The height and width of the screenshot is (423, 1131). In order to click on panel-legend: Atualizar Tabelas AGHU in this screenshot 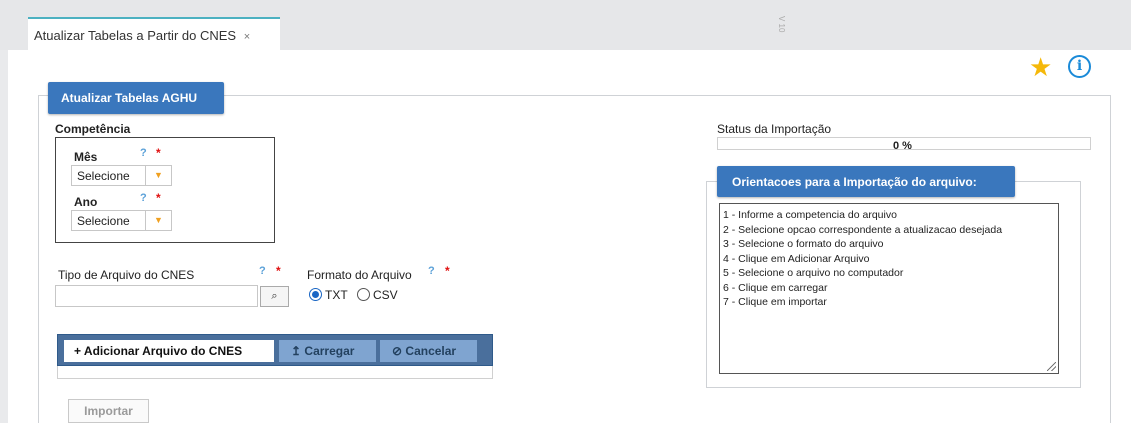, I will do `click(136, 98)`.